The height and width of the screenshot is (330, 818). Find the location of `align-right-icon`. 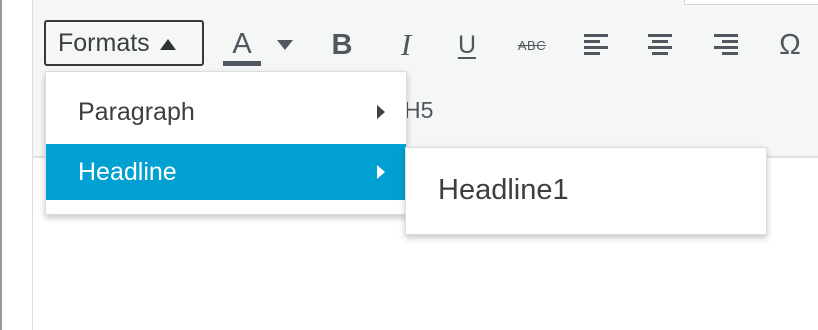

align-right-icon is located at coordinates (726, 44).